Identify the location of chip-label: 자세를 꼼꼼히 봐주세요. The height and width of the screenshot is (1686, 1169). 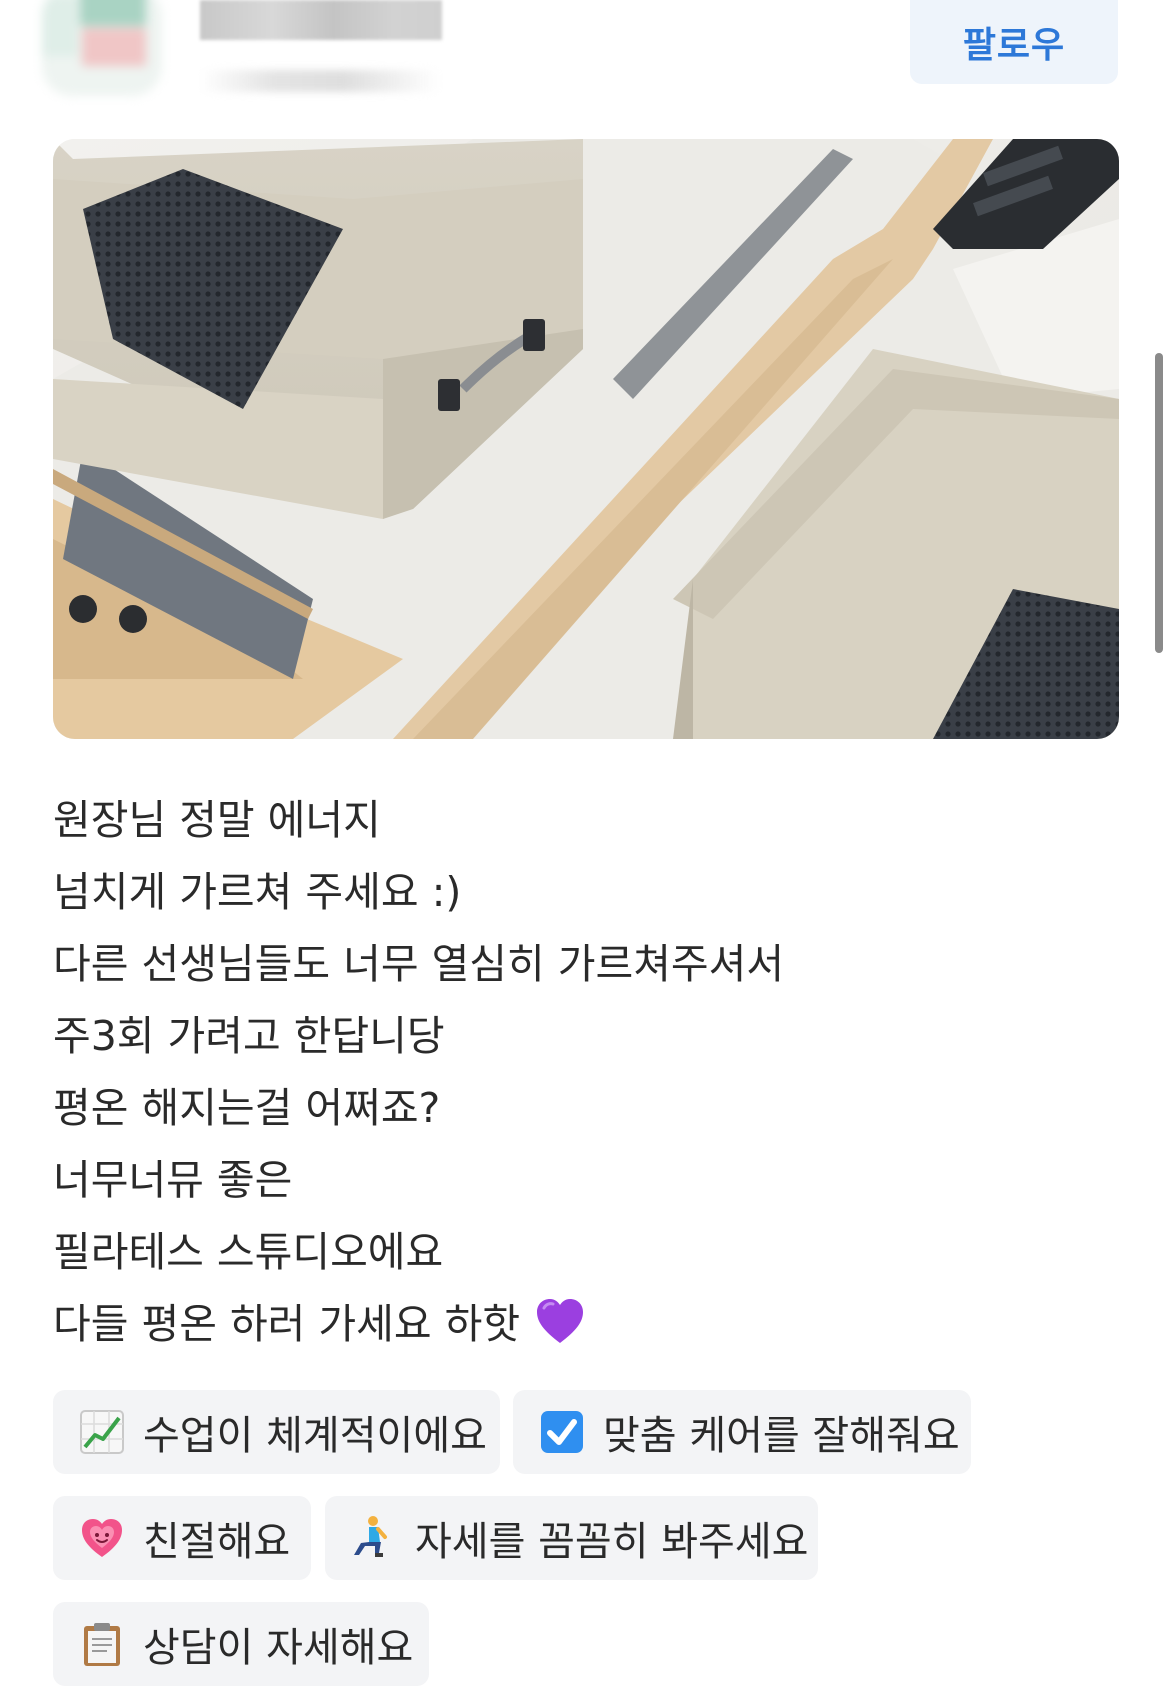
(612, 1542).